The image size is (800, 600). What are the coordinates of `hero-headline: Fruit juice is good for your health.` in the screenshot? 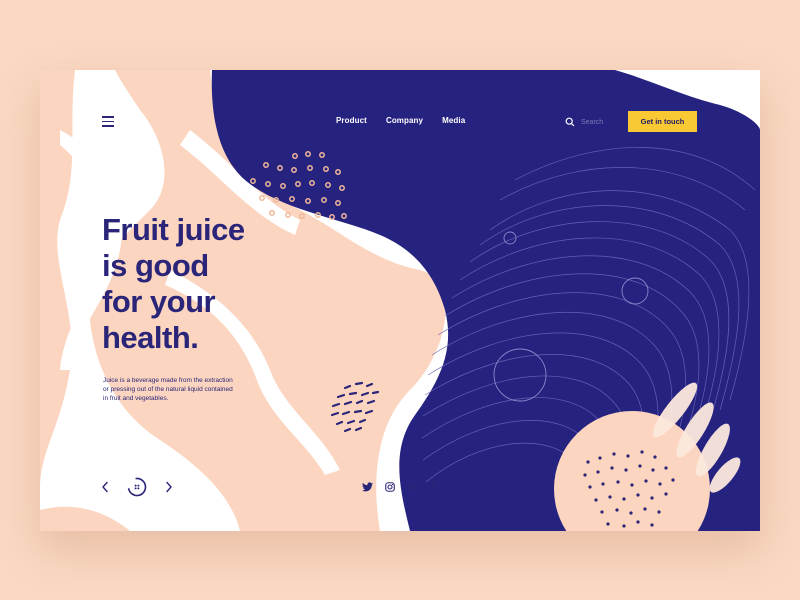 It's located at (173, 284).